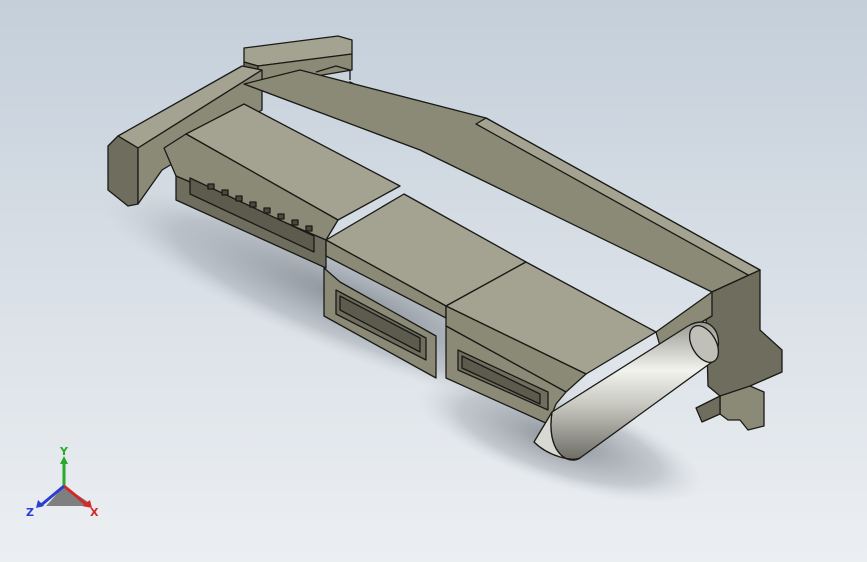 The height and width of the screenshot is (562, 867). I want to click on z-axis-label: Z, so click(30, 512).